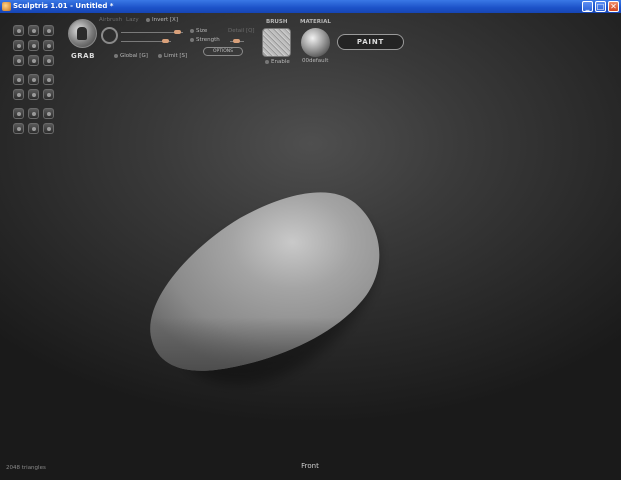  What do you see at coordinates (6, 6) in the screenshot?
I see `app-icon` at bounding box center [6, 6].